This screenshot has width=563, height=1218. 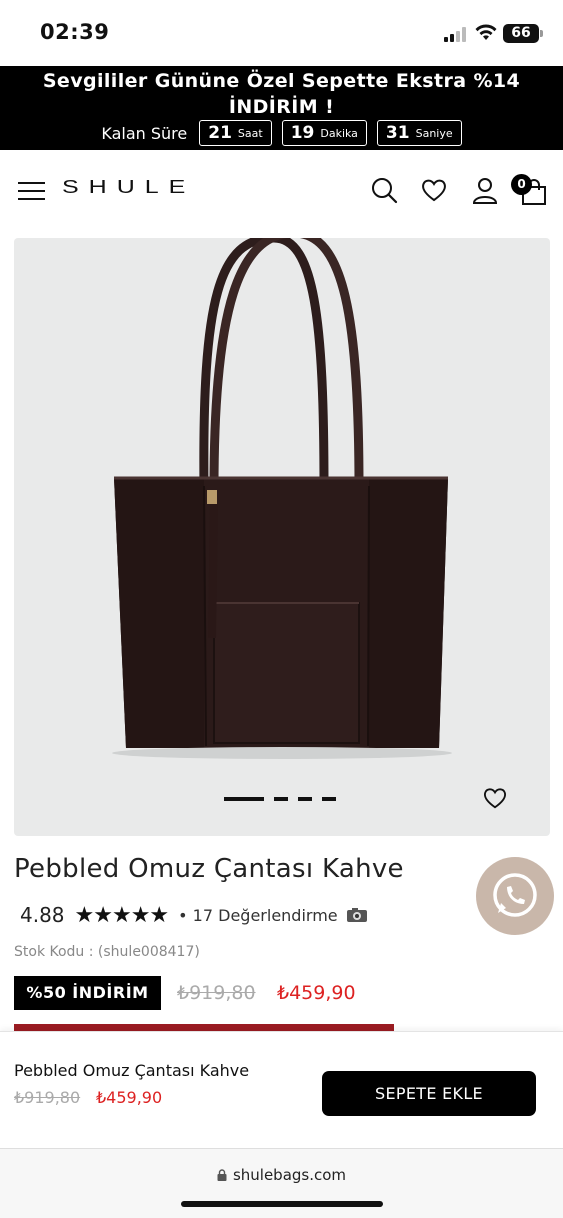 I want to click on signal-icon, so click(x=457, y=34).